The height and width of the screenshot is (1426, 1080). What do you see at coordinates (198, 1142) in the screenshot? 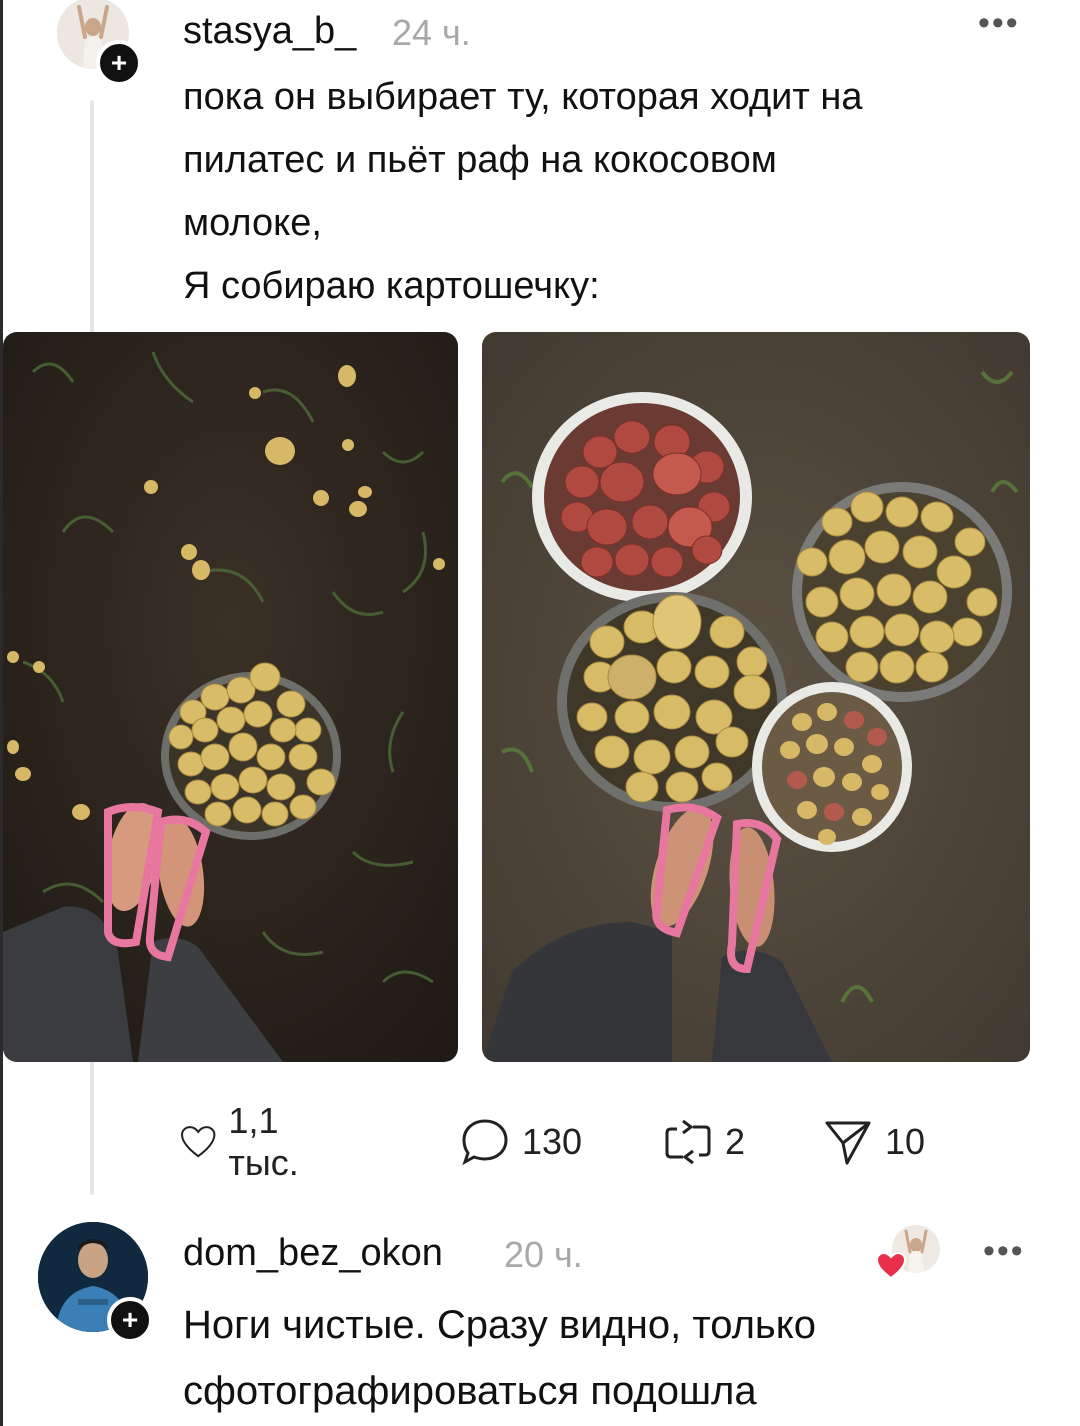
I see `heart-icon` at bounding box center [198, 1142].